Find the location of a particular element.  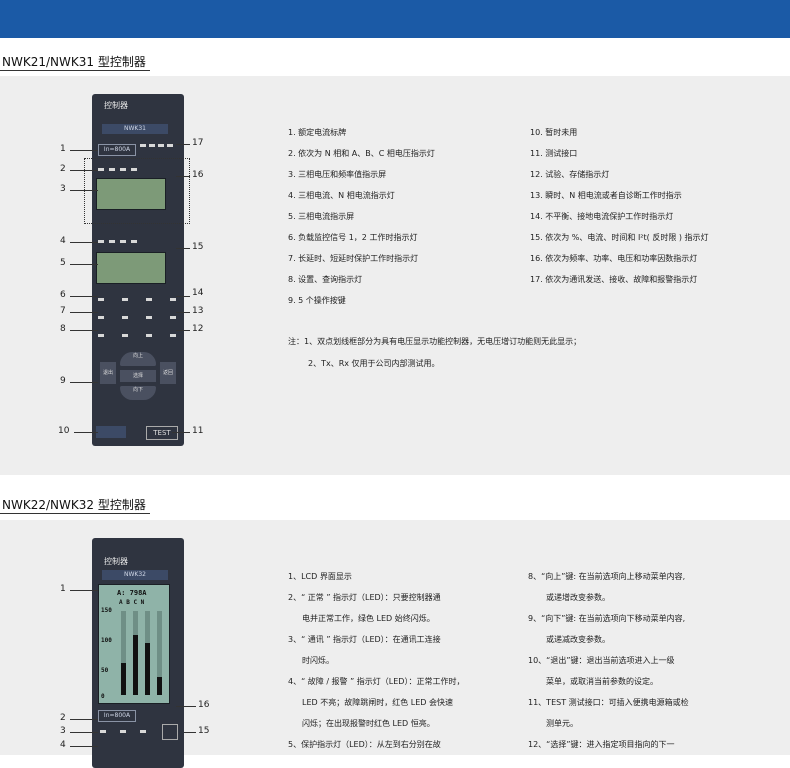

lcd-columns: A B C N is located at coordinates (132, 602).